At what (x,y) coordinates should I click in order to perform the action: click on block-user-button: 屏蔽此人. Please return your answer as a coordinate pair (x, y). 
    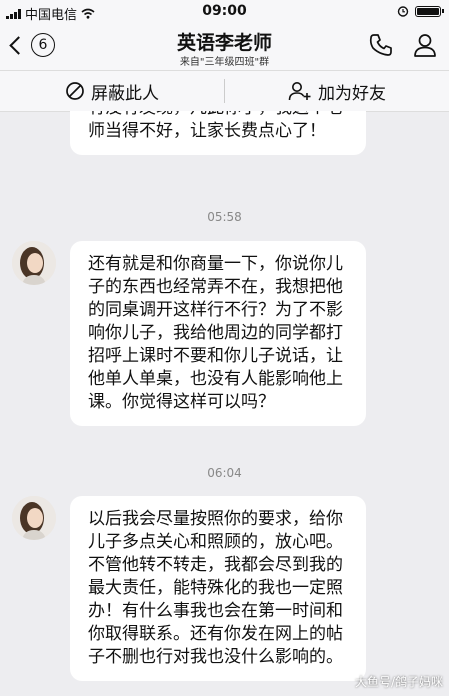
    Looking at the image, I should click on (112, 91).